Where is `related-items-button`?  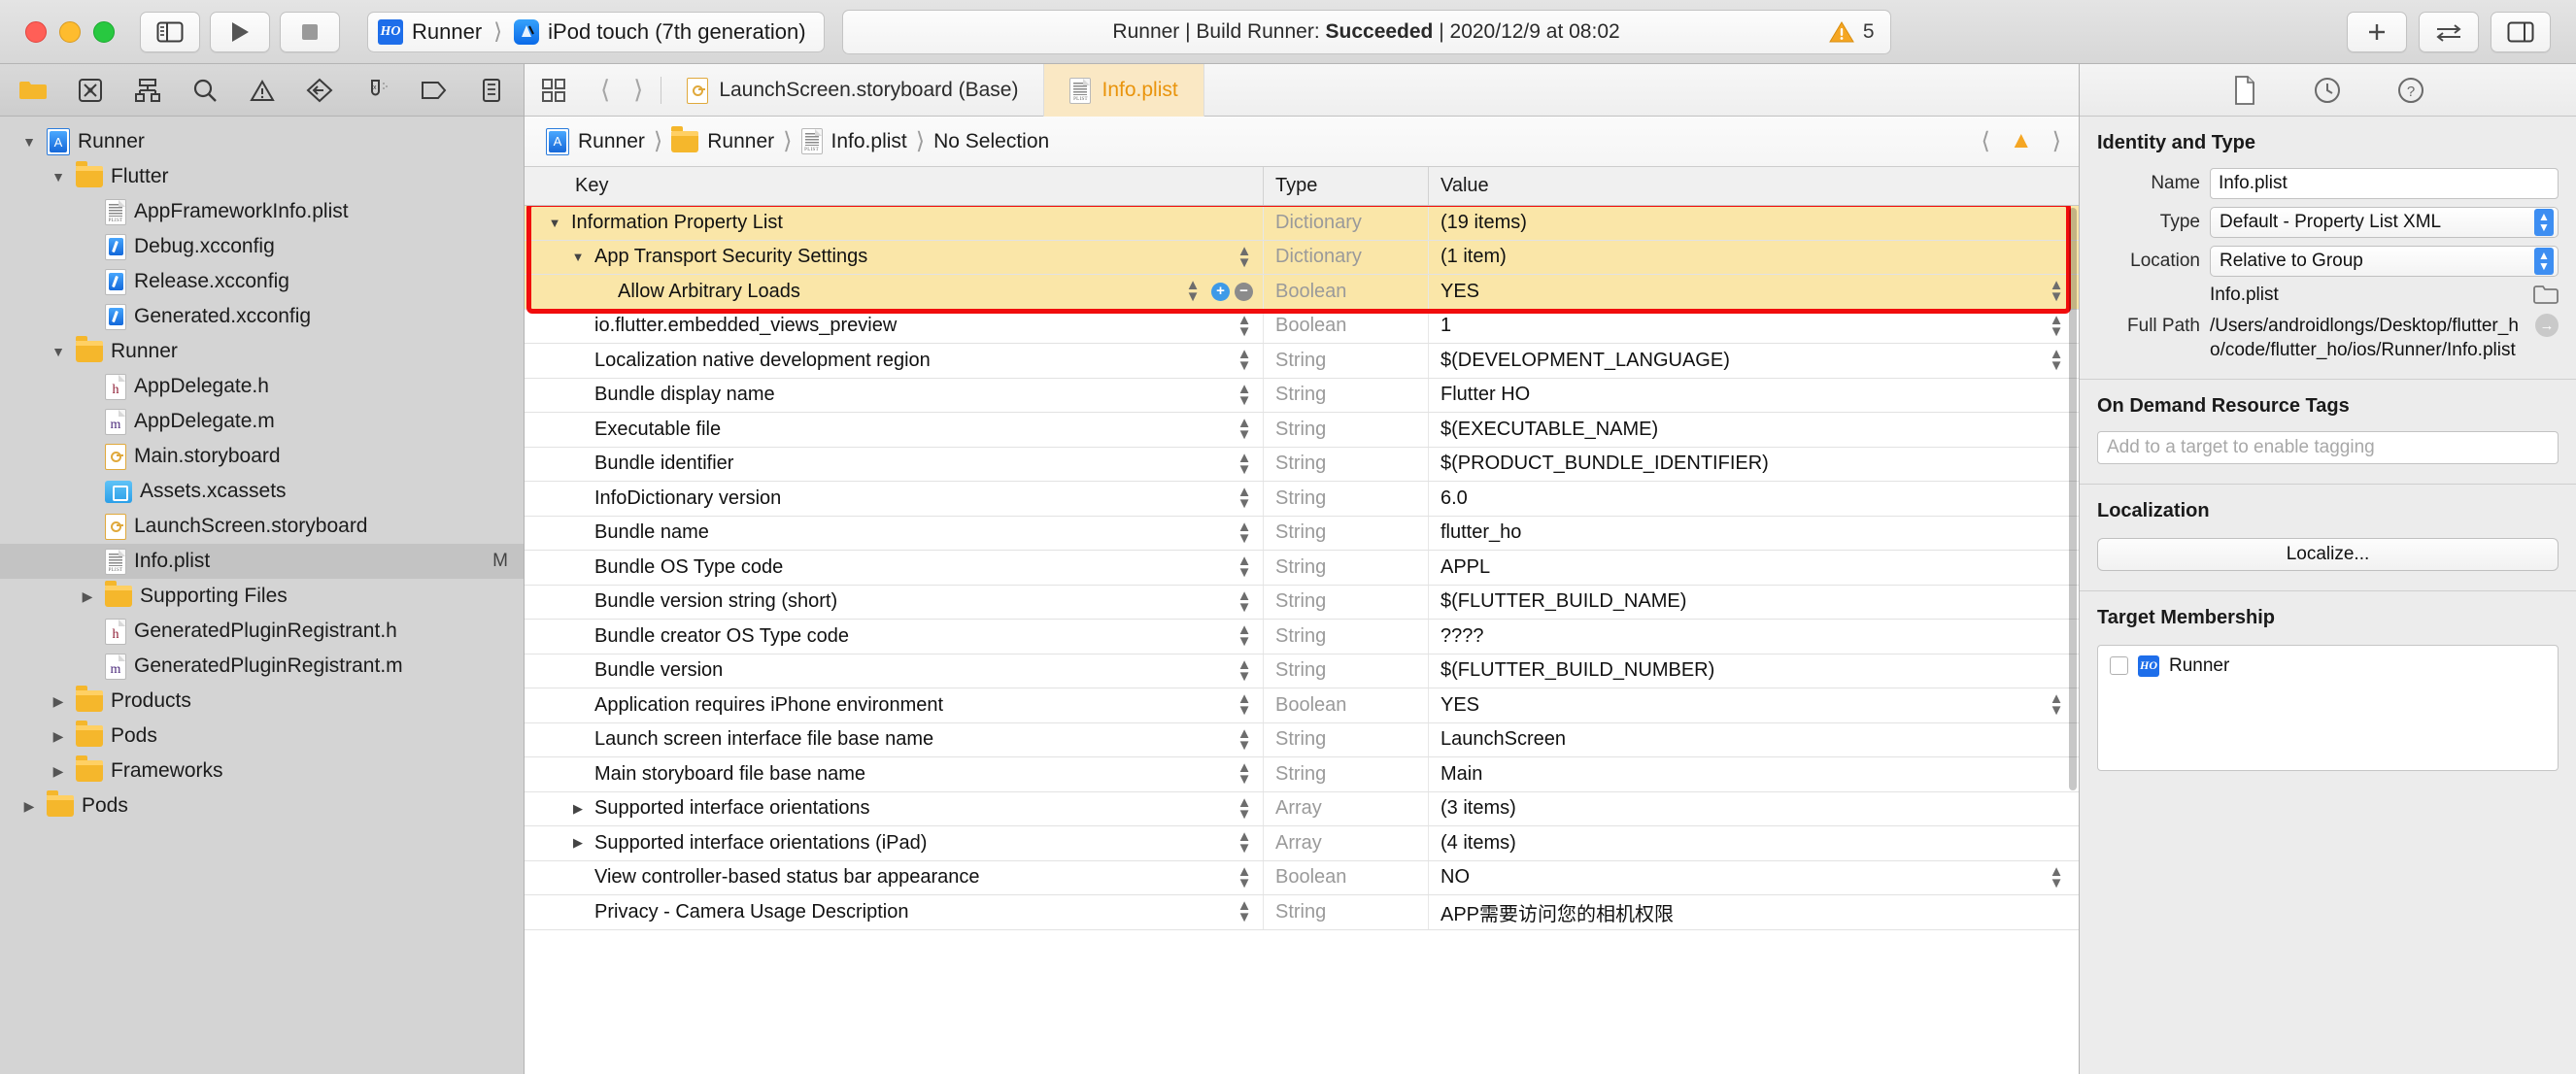 related-items-button is located at coordinates (554, 90).